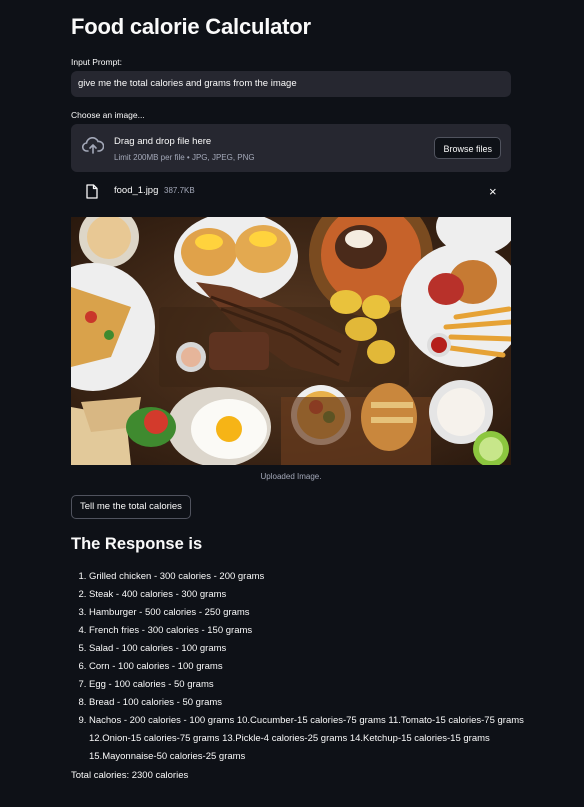 The width and height of the screenshot is (584, 807). What do you see at coordinates (309, 631) in the screenshot?
I see `list-item: French fries - 300 calories - 150 grams` at bounding box center [309, 631].